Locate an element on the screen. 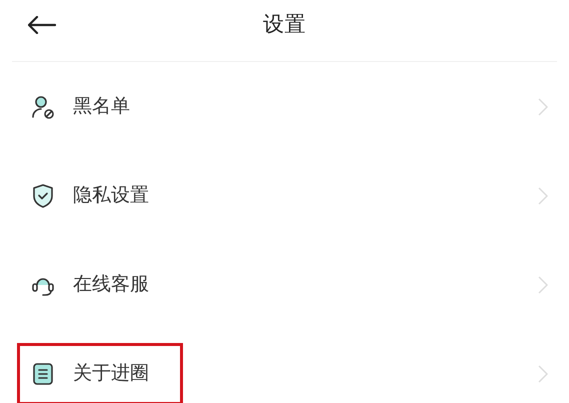 Image resolution: width=569 pixels, height=403 pixels. document-icon is located at coordinates (43, 373).